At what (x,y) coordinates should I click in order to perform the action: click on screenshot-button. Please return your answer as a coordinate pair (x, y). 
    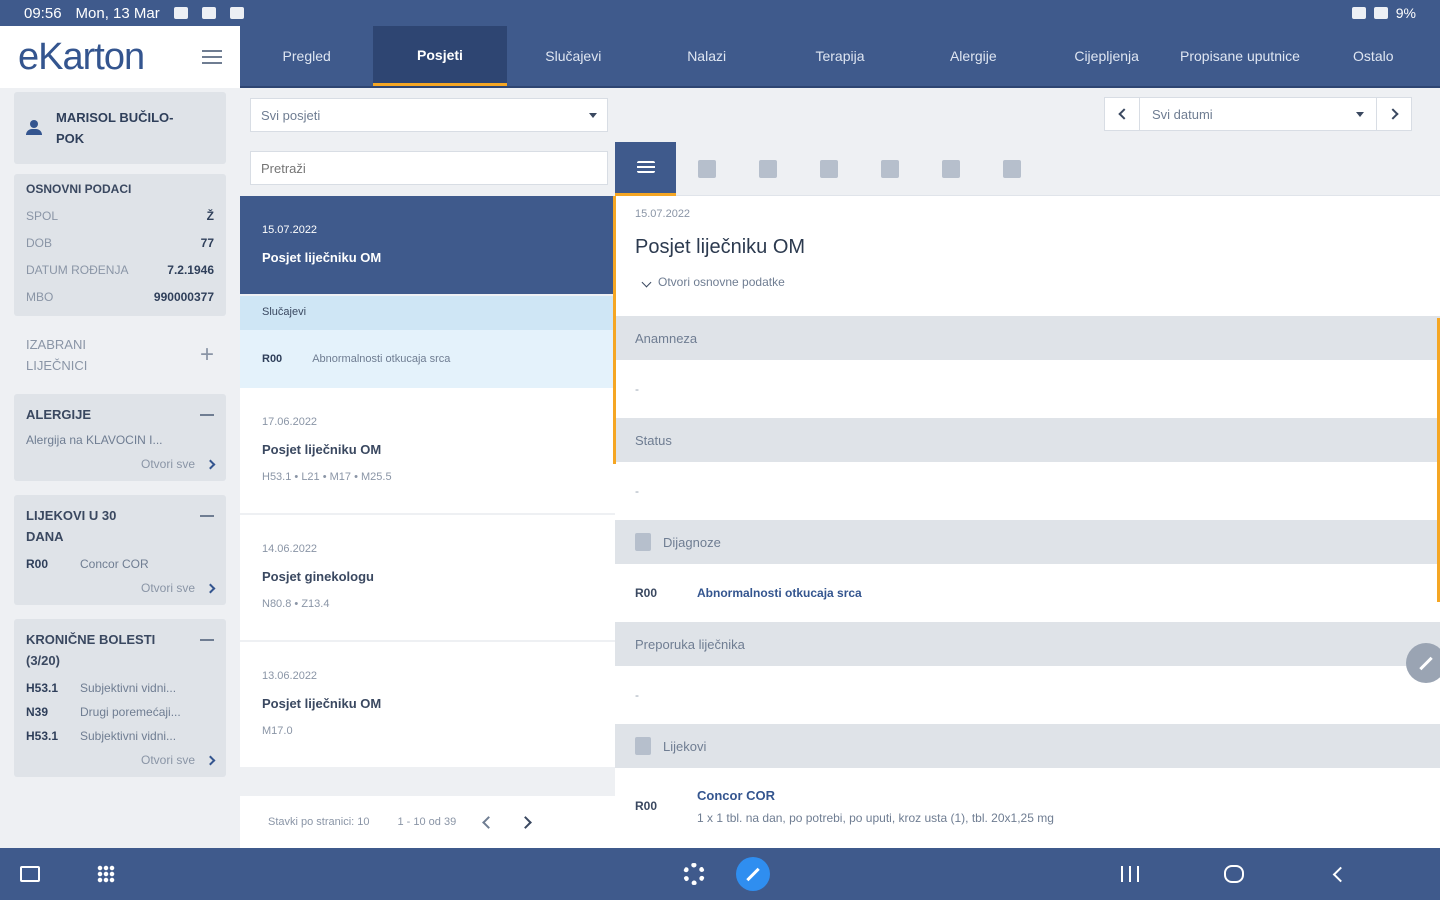
    Looking at the image, I should click on (30, 874).